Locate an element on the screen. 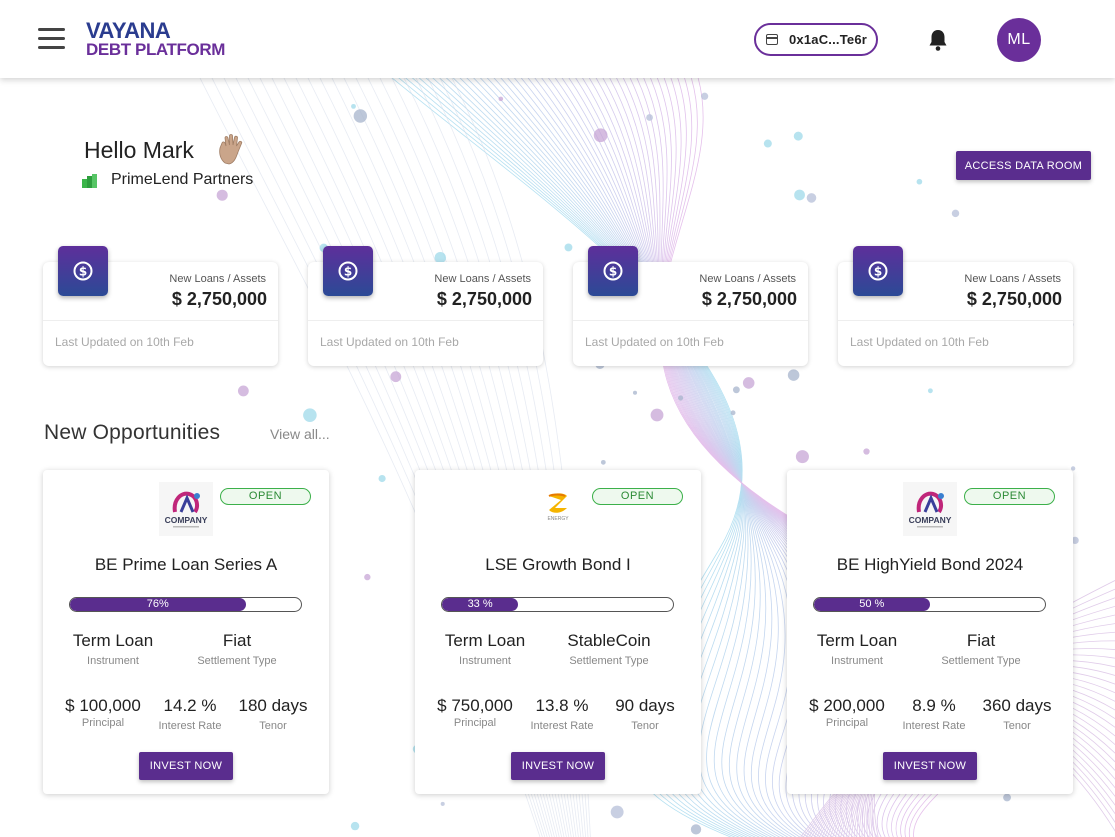  wallet-address: 0x1aC...Te6r is located at coordinates (828, 39).